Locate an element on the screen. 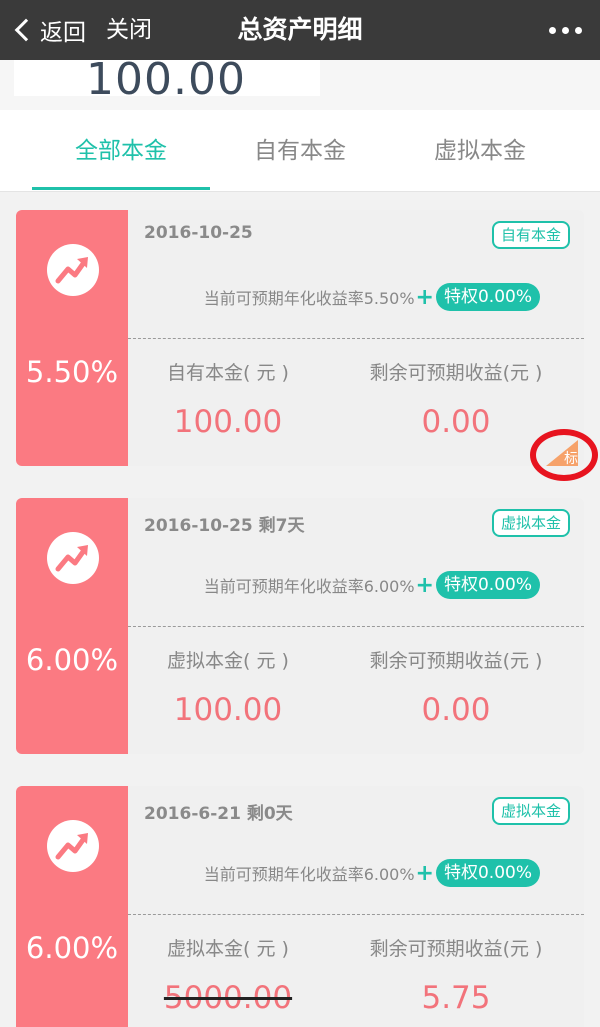  more-button is located at coordinates (565, 30).